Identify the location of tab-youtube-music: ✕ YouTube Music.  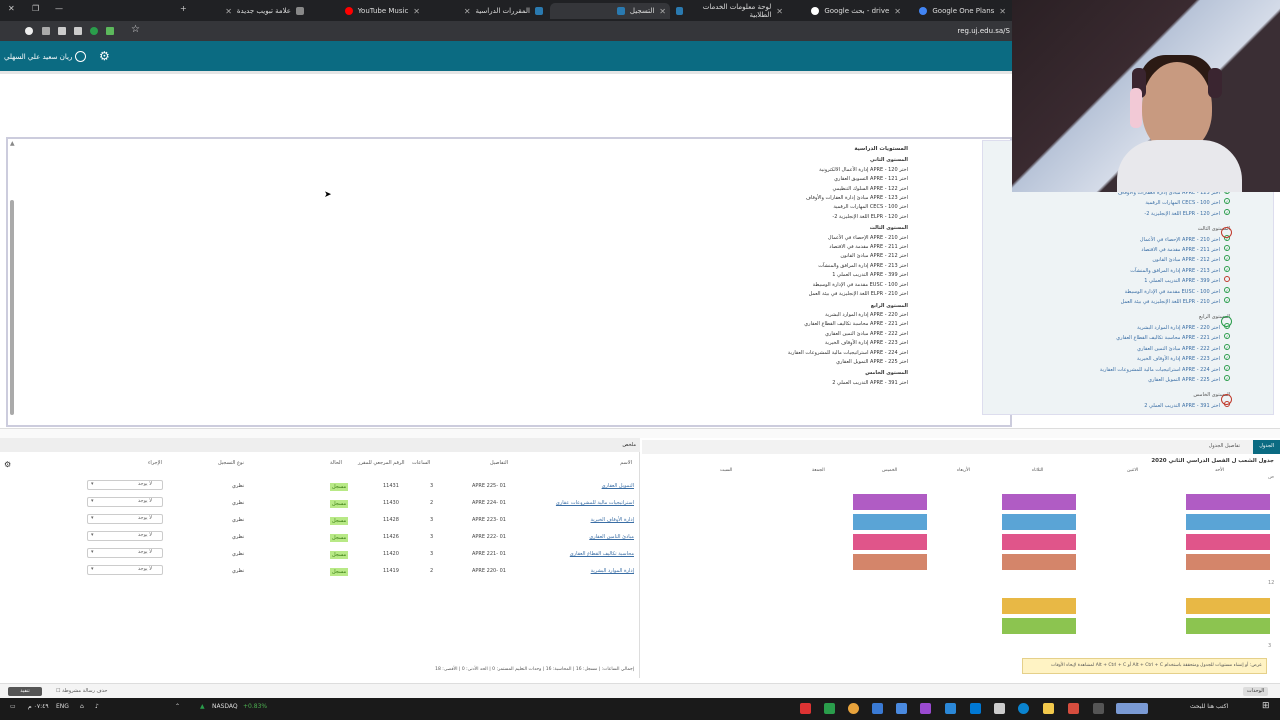
(369, 11).